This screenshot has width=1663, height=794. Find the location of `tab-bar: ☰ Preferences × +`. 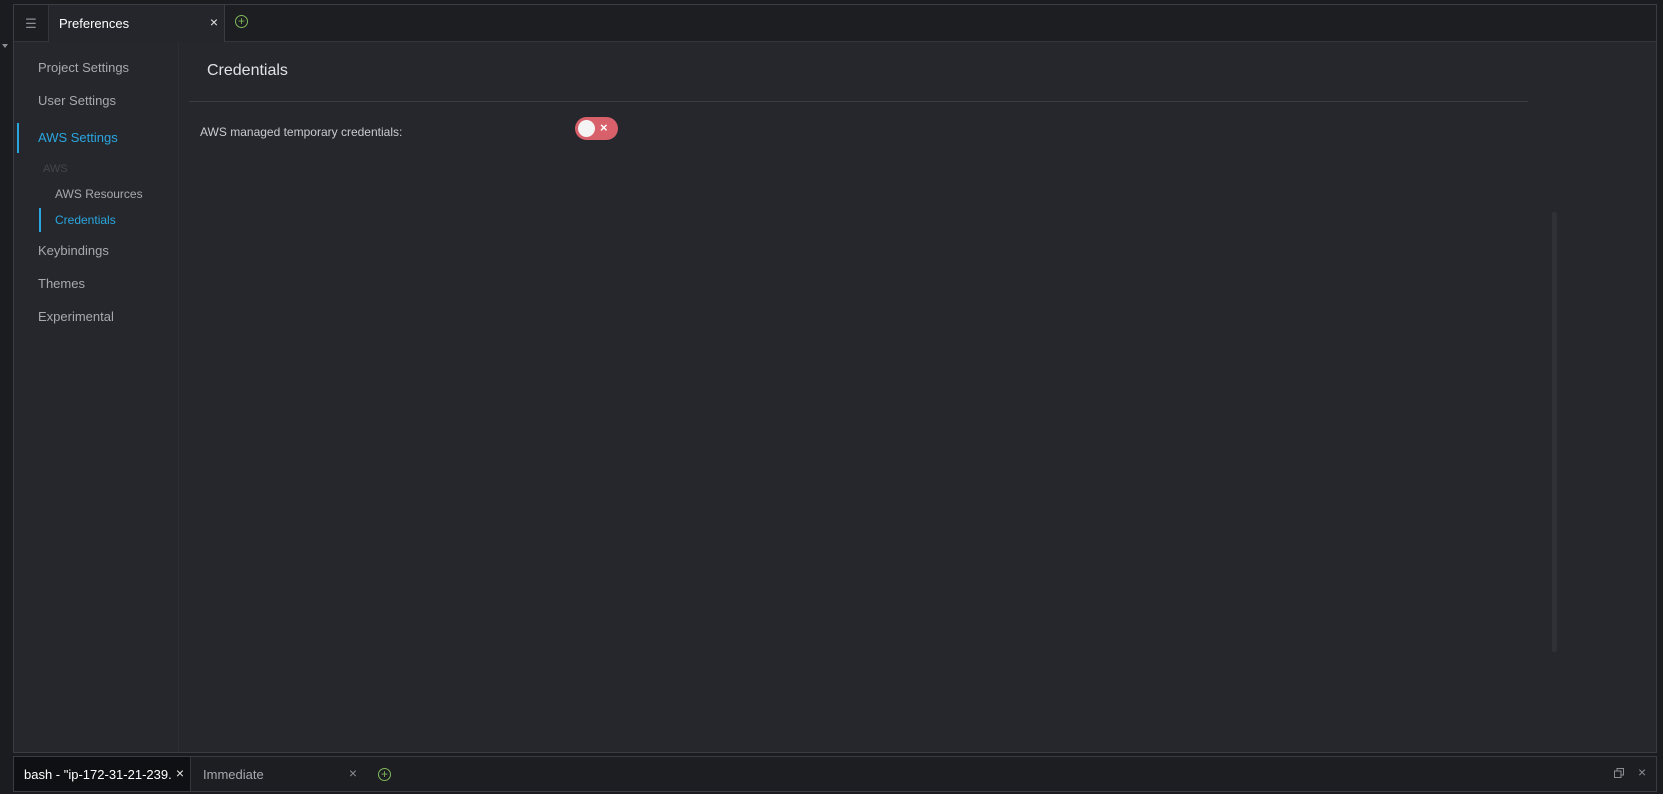

tab-bar: ☰ Preferences × + is located at coordinates (835, 23).